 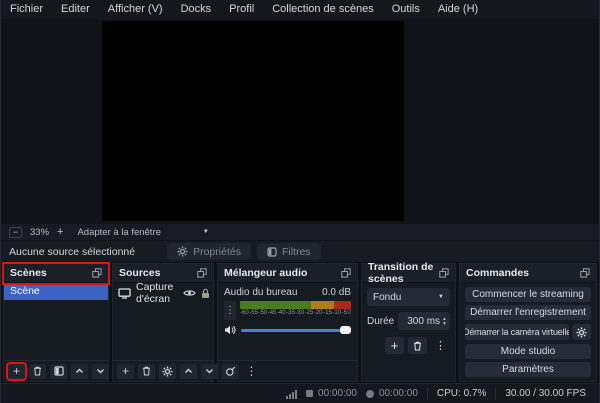 What do you see at coordinates (528, 369) in the screenshot?
I see `settings-button: Paramètres` at bounding box center [528, 369].